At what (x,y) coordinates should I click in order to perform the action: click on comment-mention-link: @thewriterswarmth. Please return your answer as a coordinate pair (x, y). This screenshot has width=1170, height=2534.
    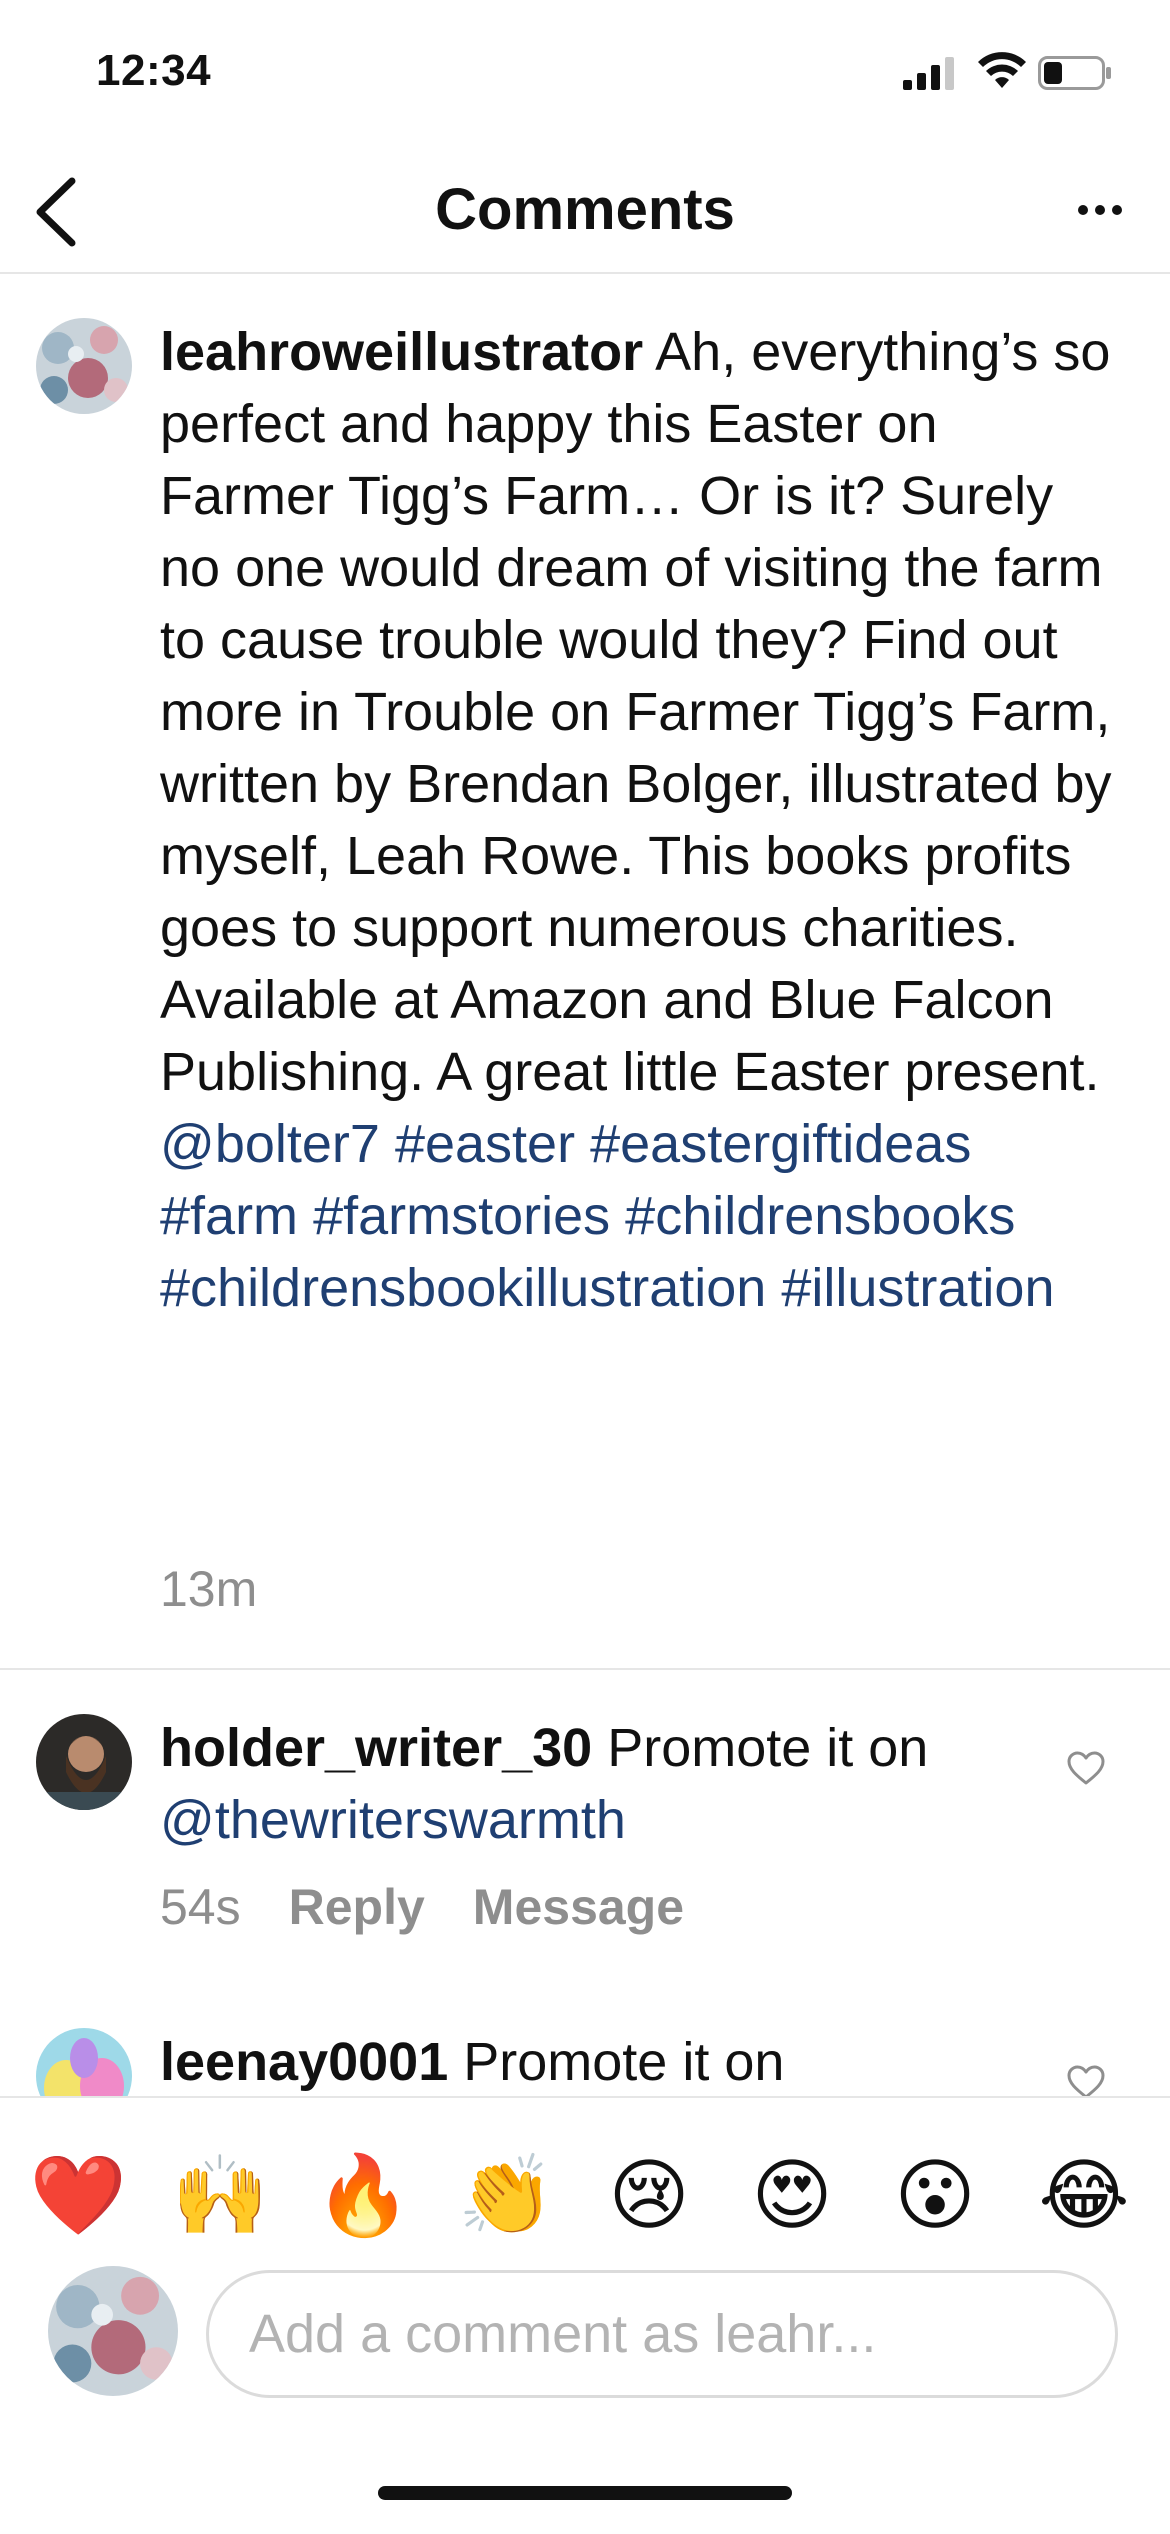
    Looking at the image, I should click on (393, 1820).